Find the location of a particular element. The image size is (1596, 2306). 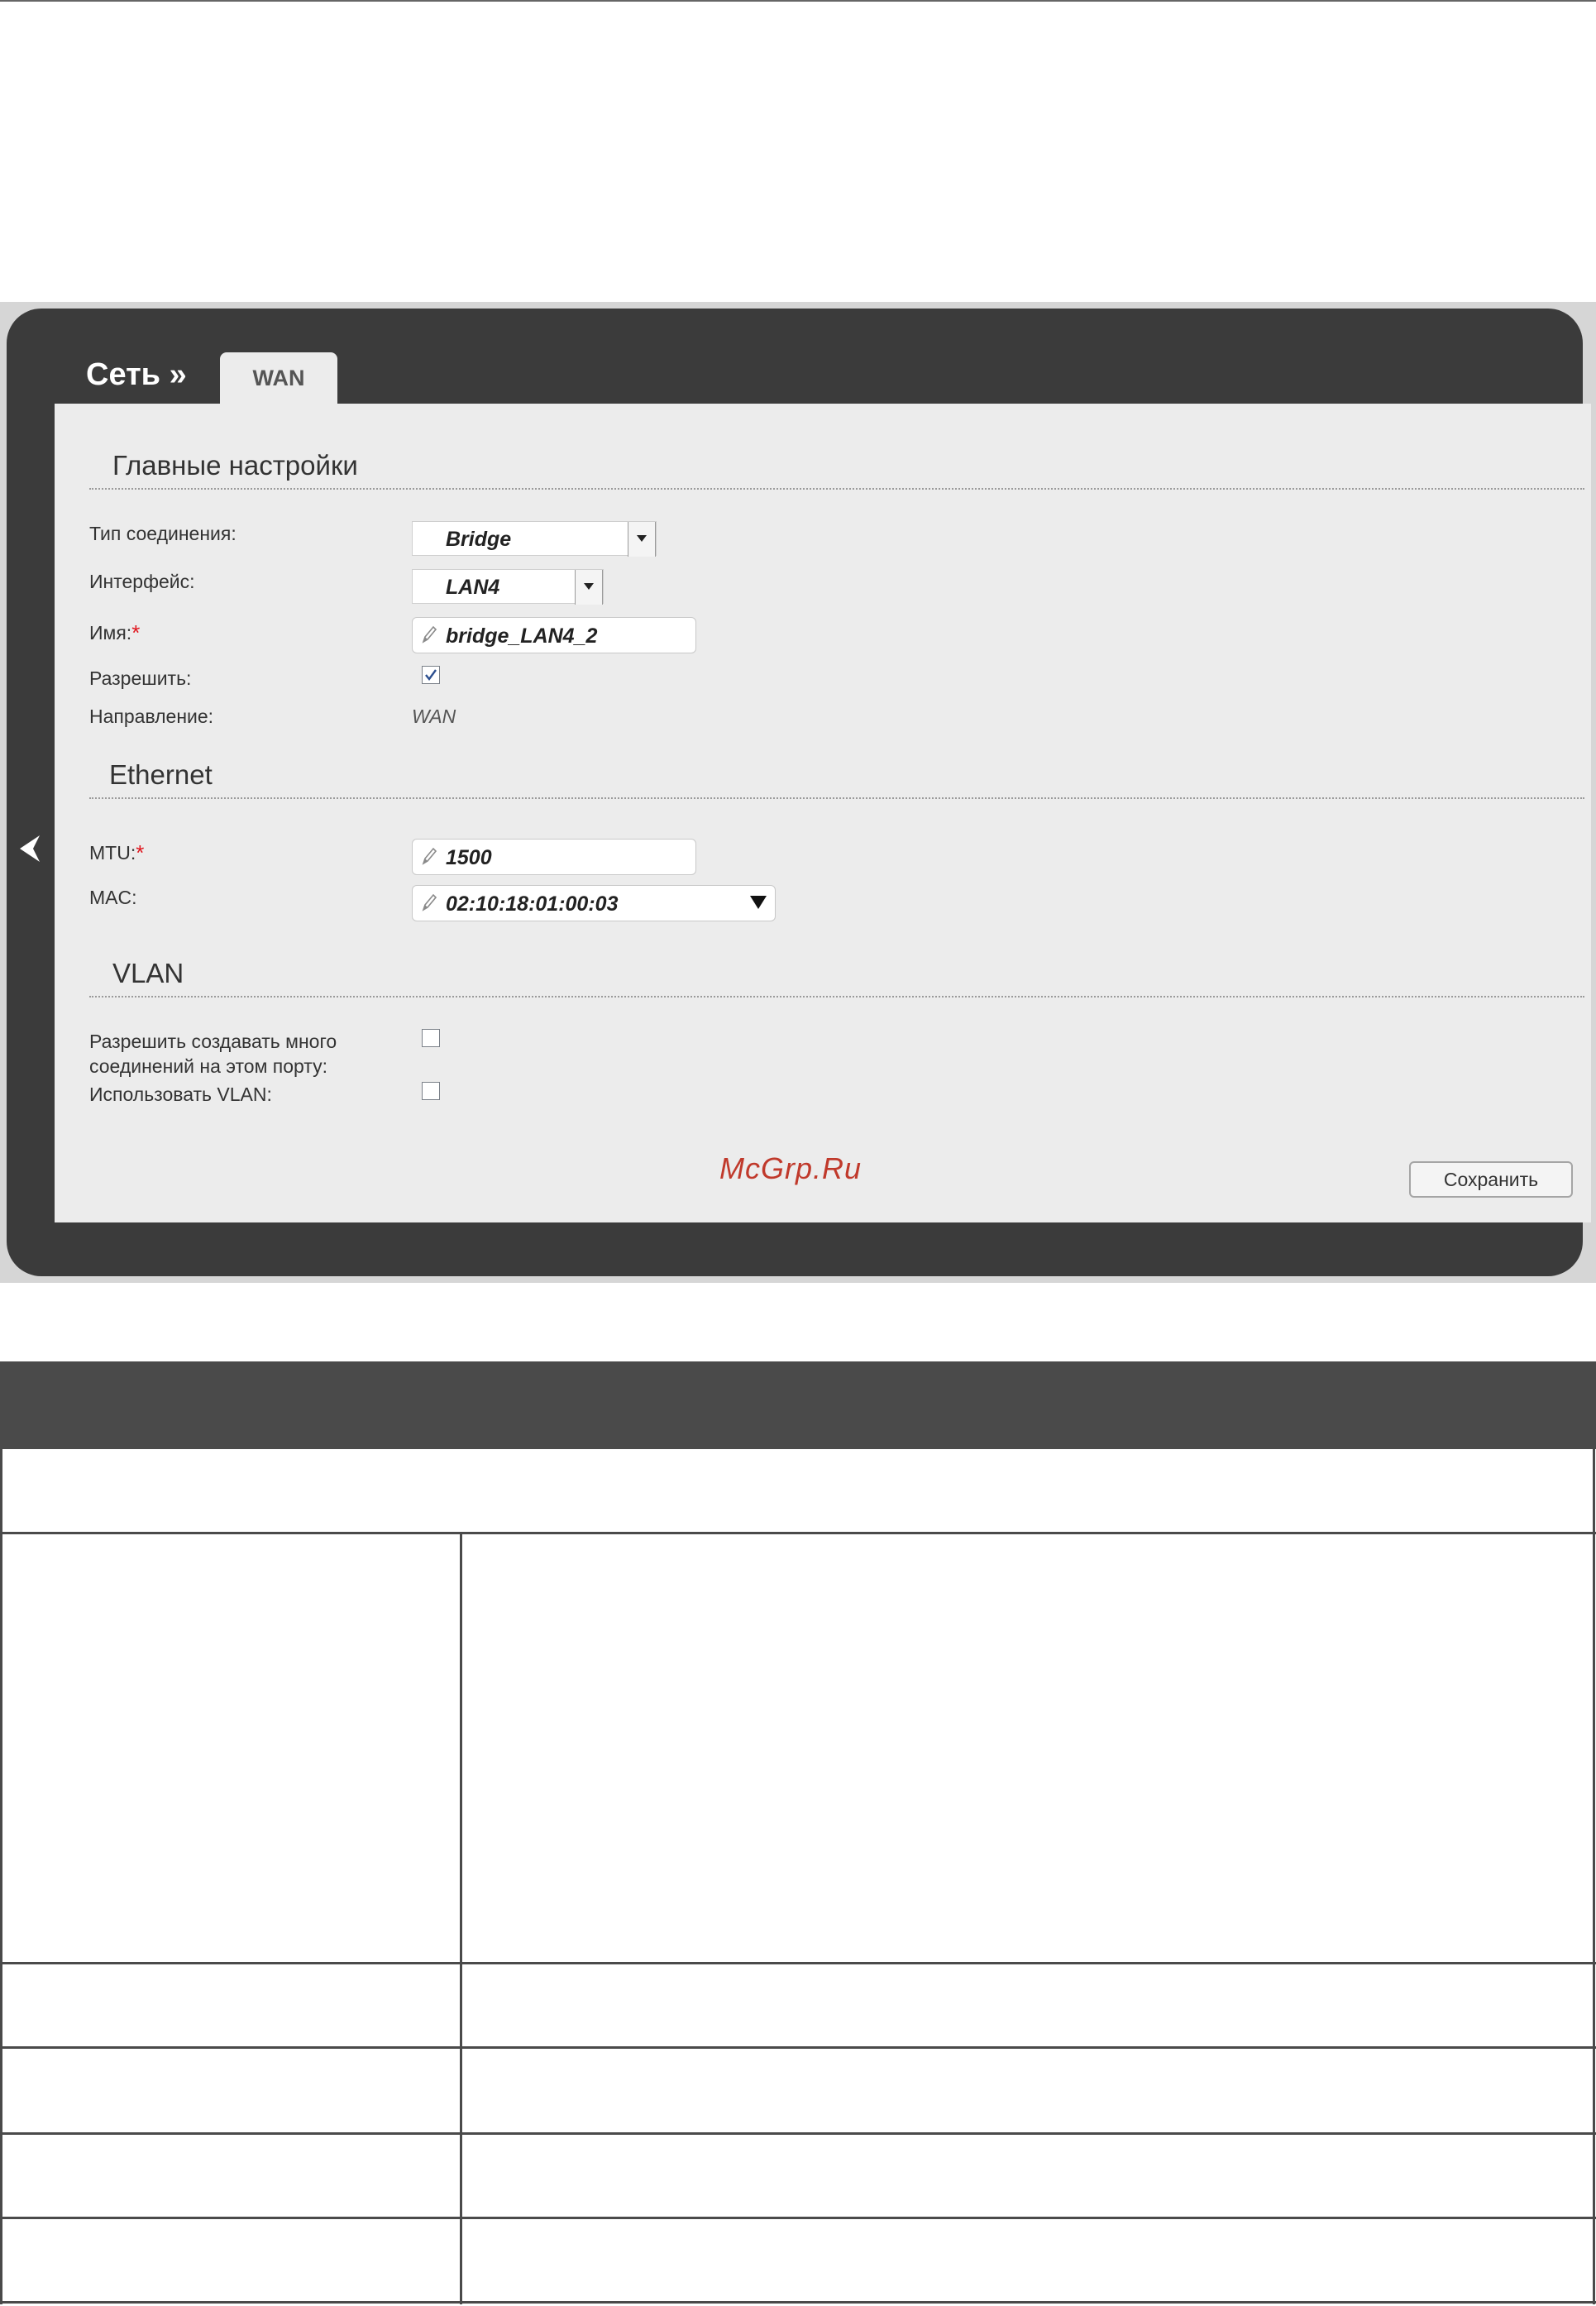

mac-combobox: 02:10:18:01:00:03 is located at coordinates (594, 903).